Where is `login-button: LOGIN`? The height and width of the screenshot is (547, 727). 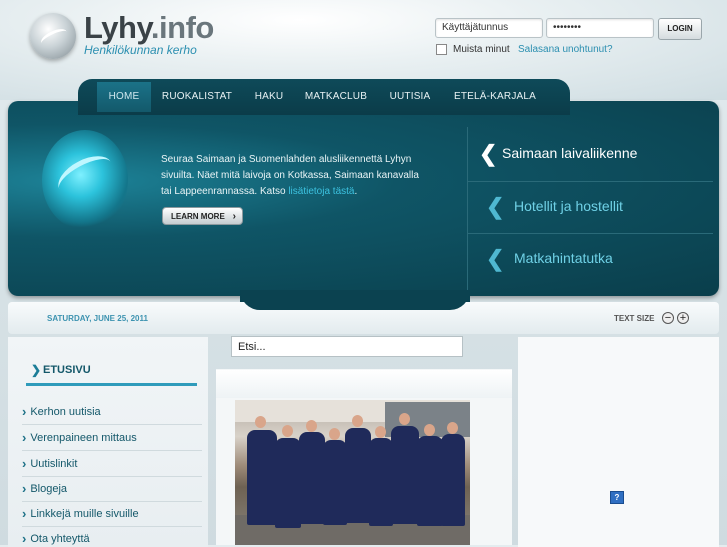
login-button: LOGIN is located at coordinates (680, 29).